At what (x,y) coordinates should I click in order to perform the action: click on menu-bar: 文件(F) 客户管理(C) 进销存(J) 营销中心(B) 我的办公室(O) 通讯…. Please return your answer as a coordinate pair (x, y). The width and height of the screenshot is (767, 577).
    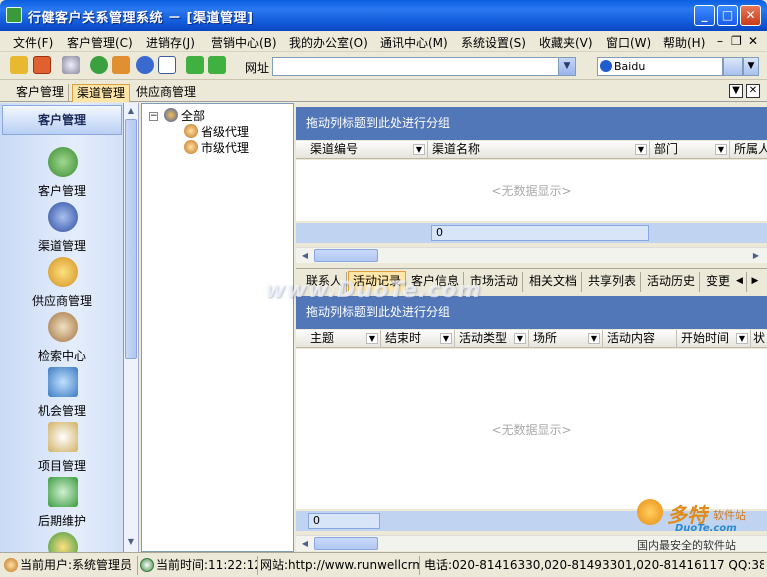
    Looking at the image, I should click on (383, 41).